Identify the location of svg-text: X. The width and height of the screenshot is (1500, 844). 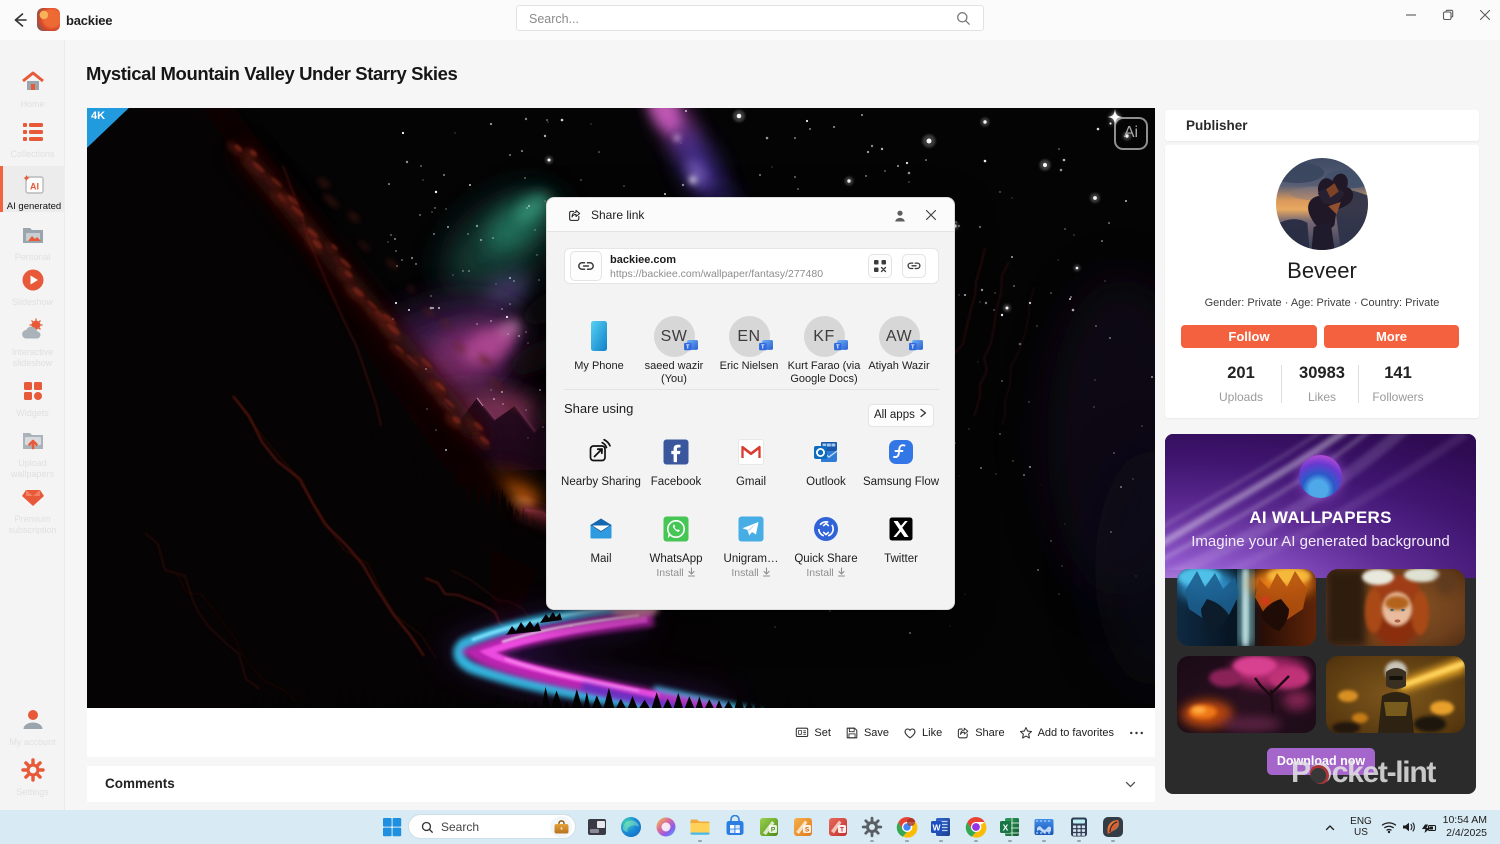
(1006, 828).